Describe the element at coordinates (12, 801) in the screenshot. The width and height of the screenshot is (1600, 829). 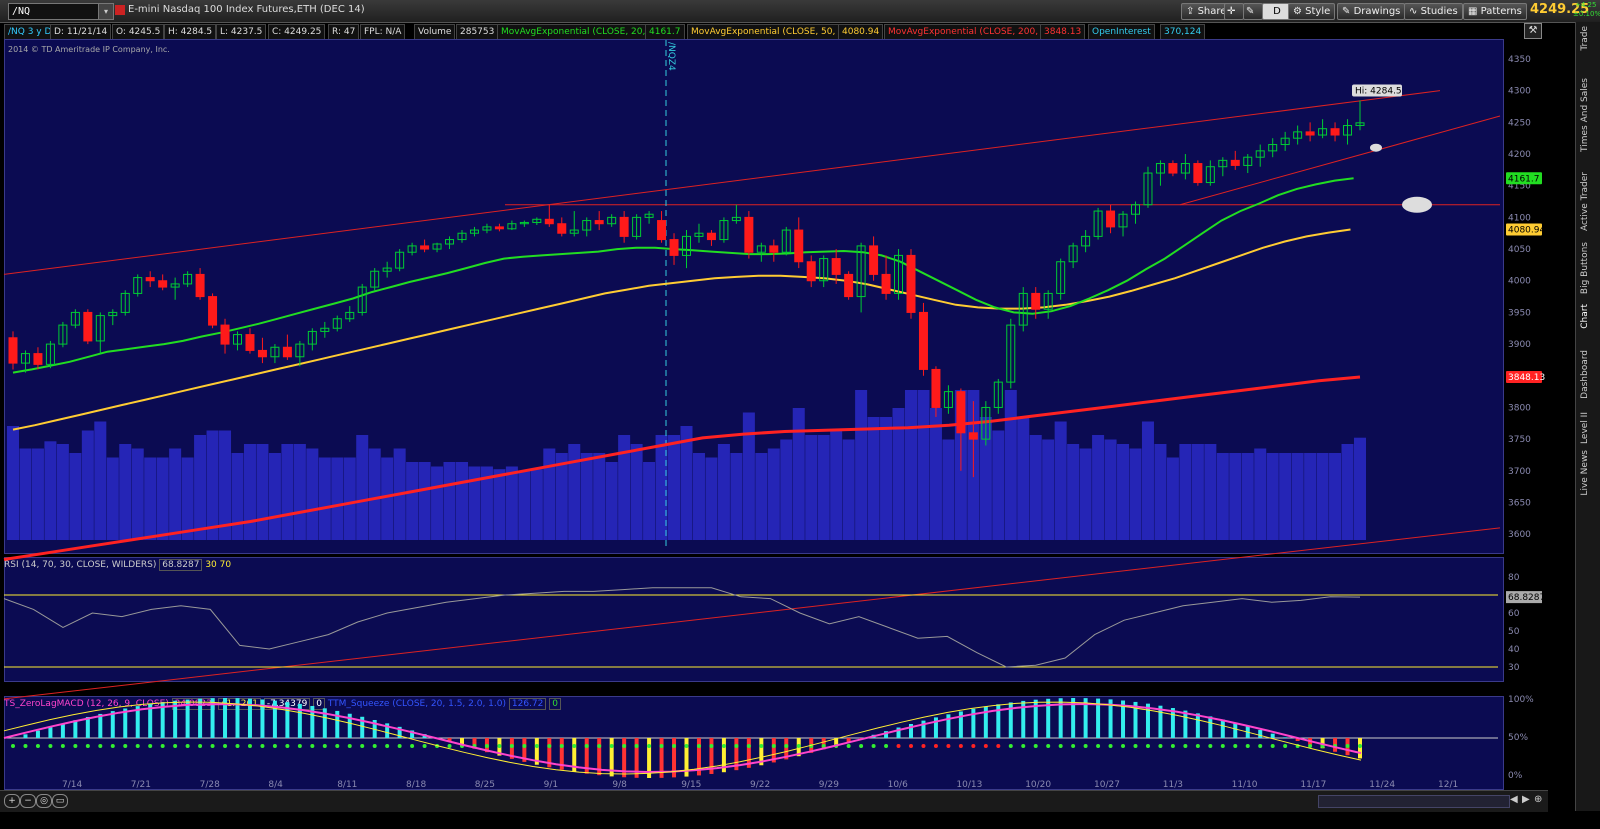
I see `zoom-in-icon: +` at that location.